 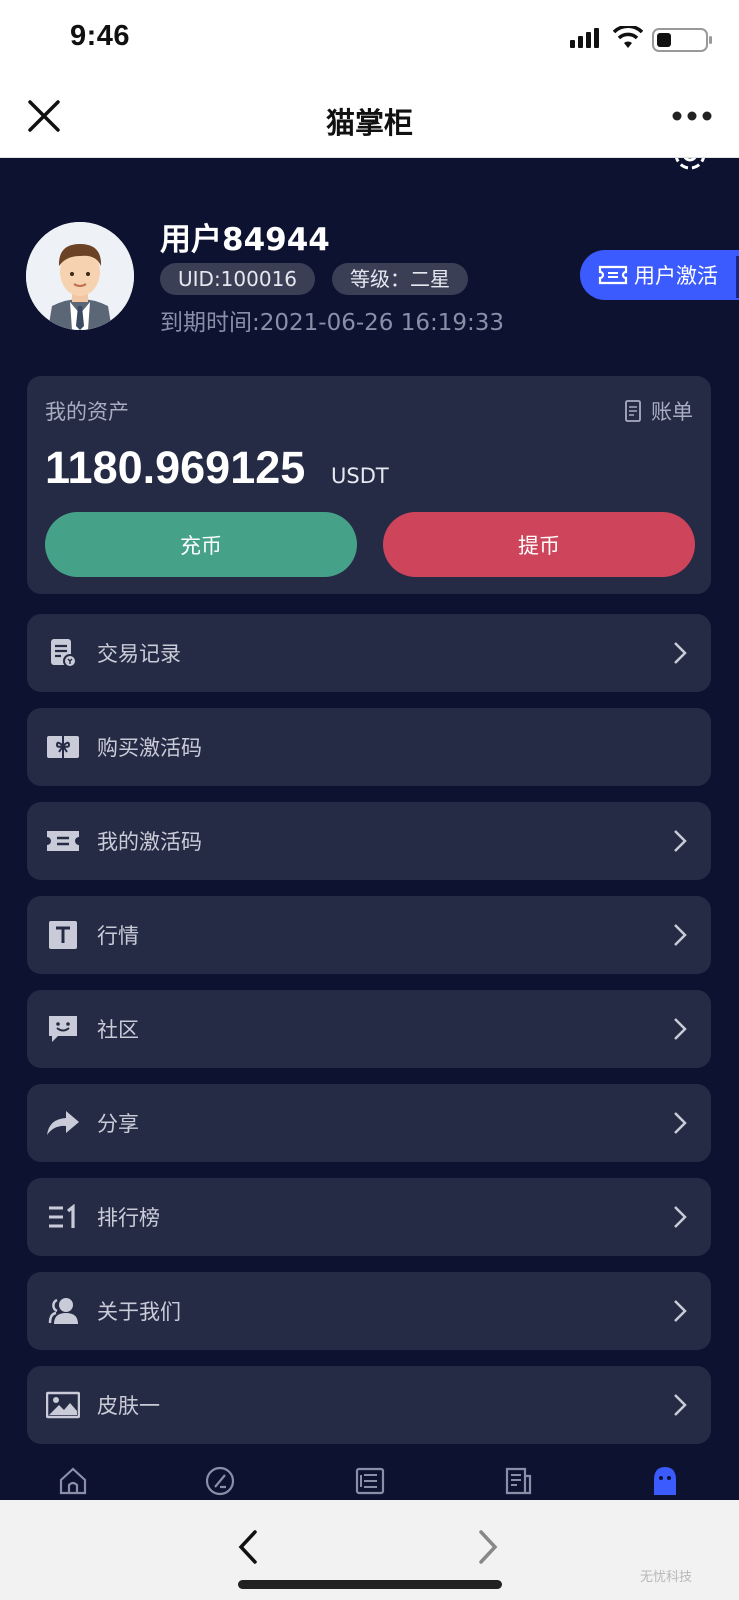 What do you see at coordinates (245, 240) in the screenshot?
I see `username: 用户84944` at bounding box center [245, 240].